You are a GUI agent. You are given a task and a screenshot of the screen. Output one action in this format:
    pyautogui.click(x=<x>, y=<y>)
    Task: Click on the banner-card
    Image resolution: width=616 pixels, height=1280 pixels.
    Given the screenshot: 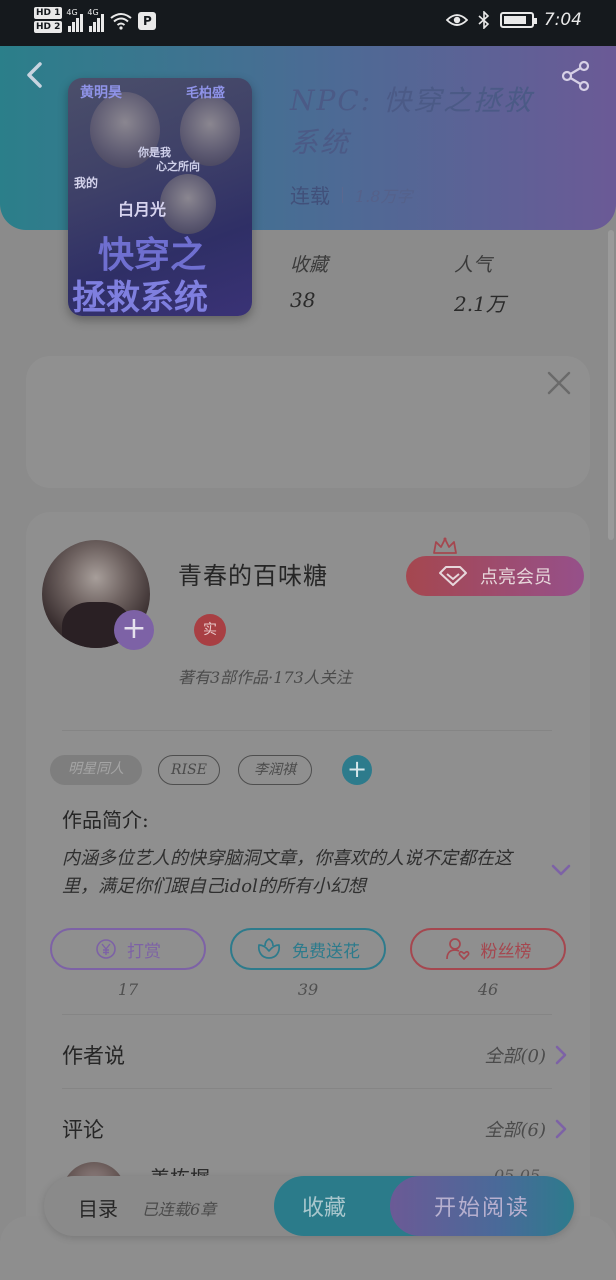 What is the action you would take?
    pyautogui.click(x=308, y=422)
    